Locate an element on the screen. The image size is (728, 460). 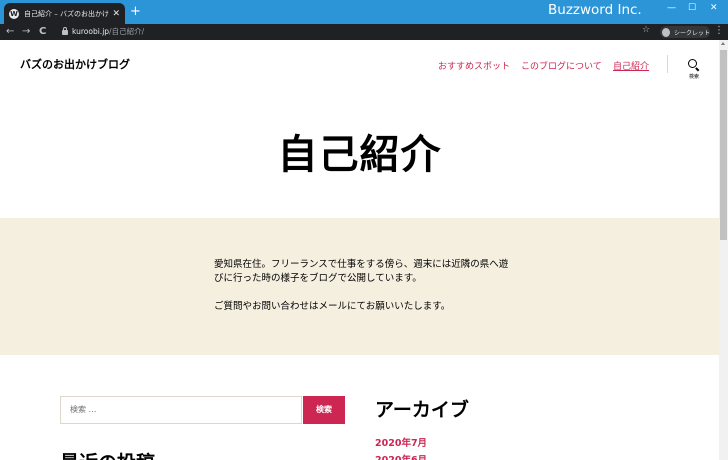
search-caption: 検索 is located at coordinates (693, 77).